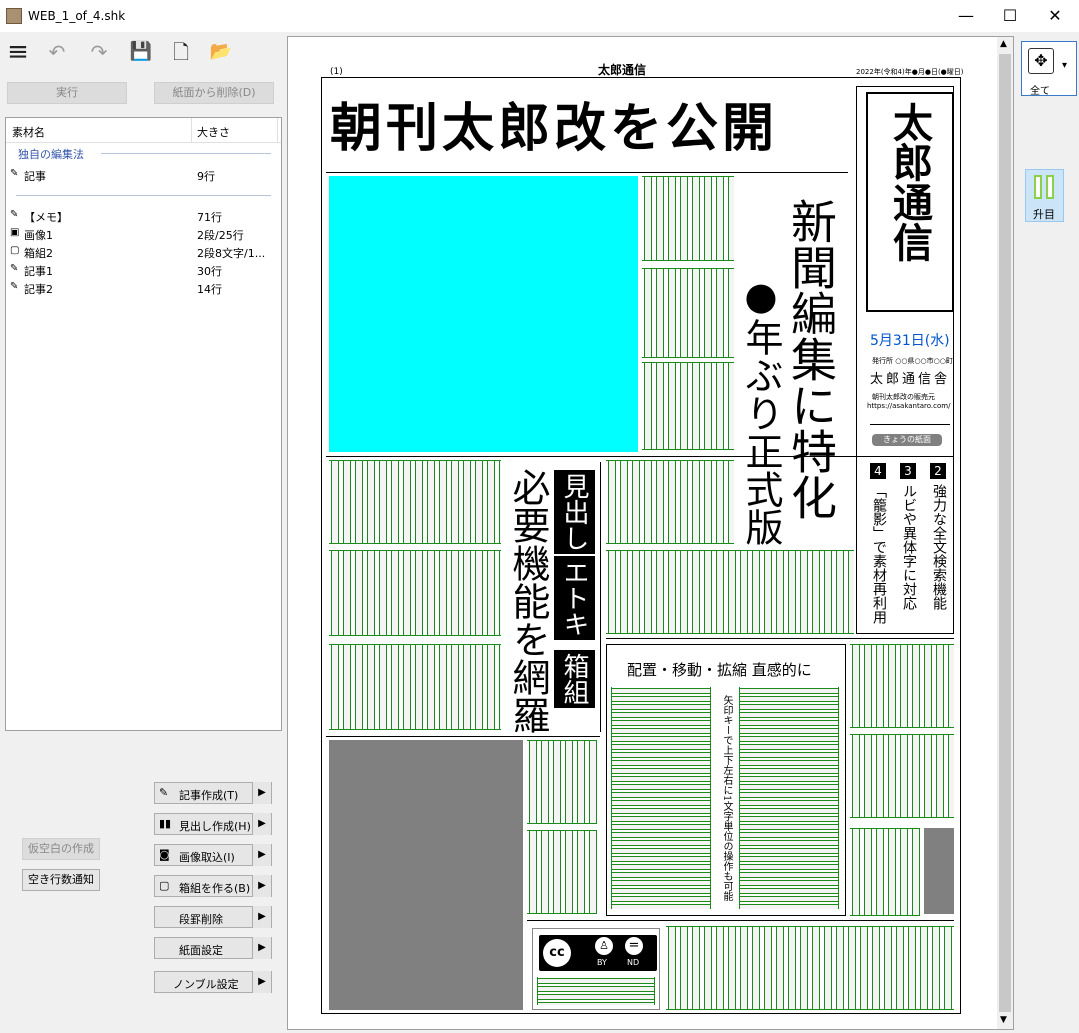  What do you see at coordinates (15, 232) in the screenshot?
I see `image-icon: ▣` at bounding box center [15, 232].